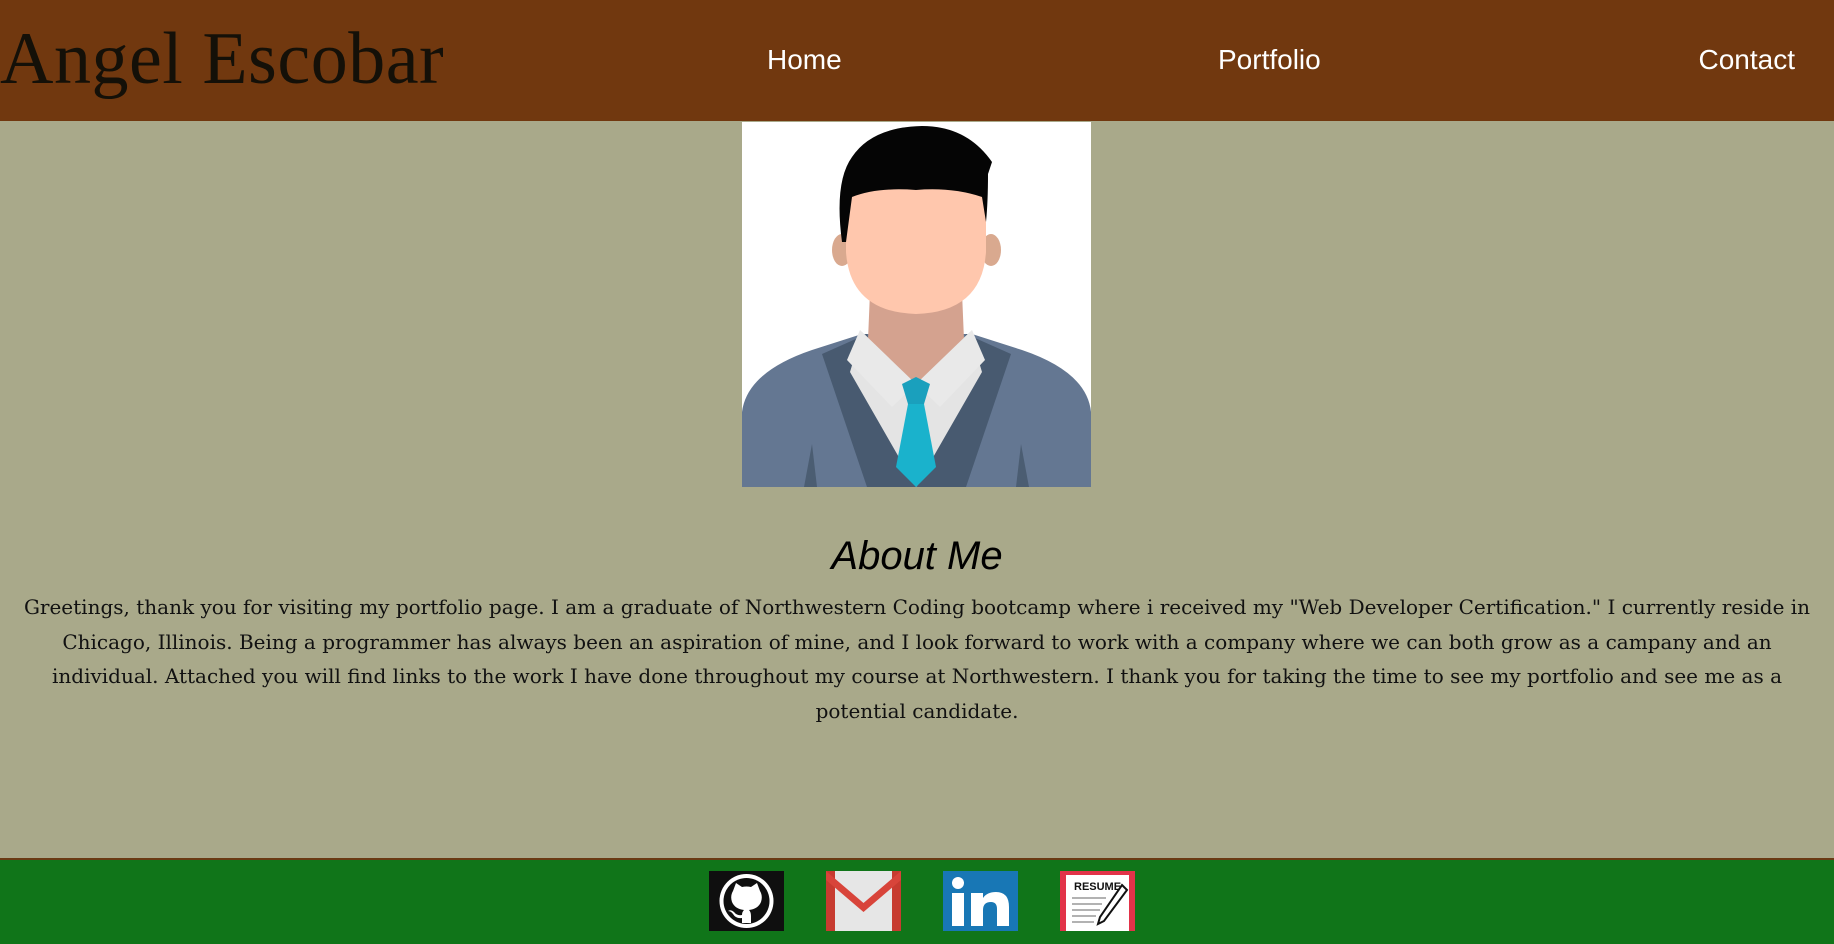  Describe the element at coordinates (1097, 887) in the screenshot. I see `resume-label: RESUME` at that location.